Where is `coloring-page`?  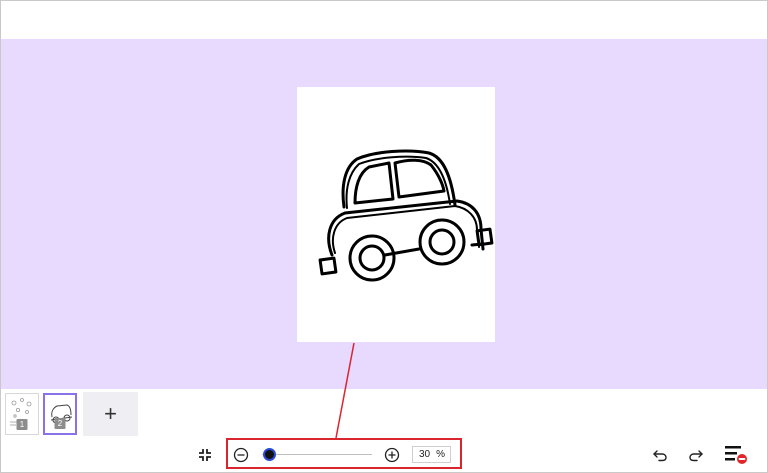
coloring-page is located at coordinates (396, 214).